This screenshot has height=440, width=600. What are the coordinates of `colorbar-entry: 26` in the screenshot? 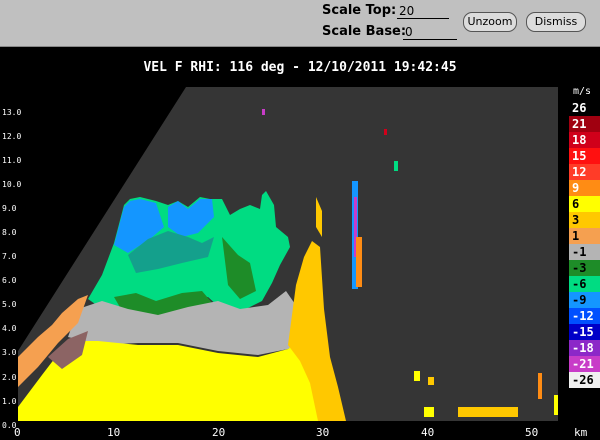 It's located at (584, 108).